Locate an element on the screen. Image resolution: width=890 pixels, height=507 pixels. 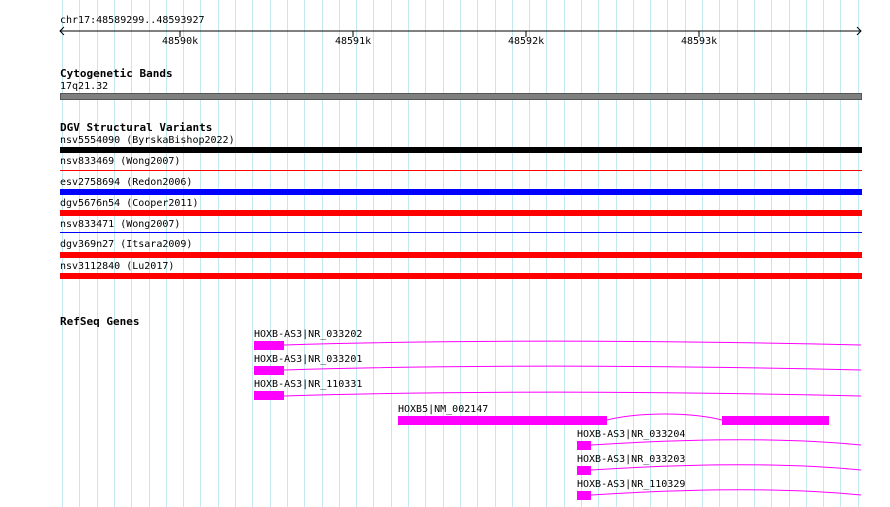
gene-label: HOXB-AS3|NR_110329 is located at coordinates (631, 484).